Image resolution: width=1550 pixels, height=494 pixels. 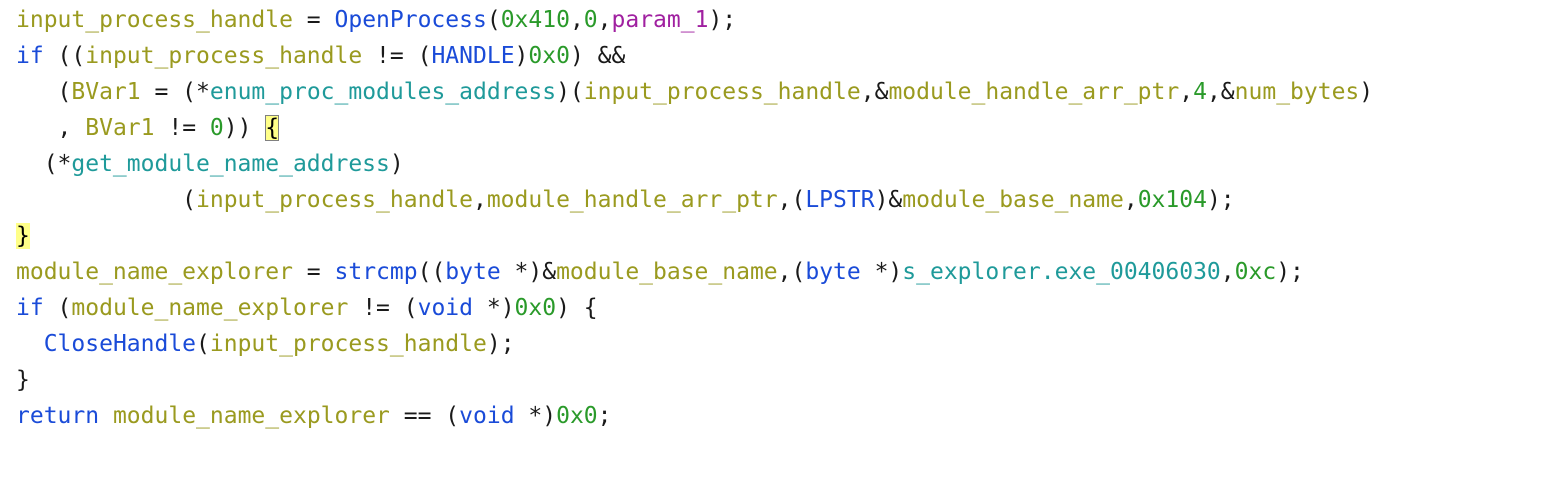 I want to click on number-token: 0x104, so click(x=1172, y=200).